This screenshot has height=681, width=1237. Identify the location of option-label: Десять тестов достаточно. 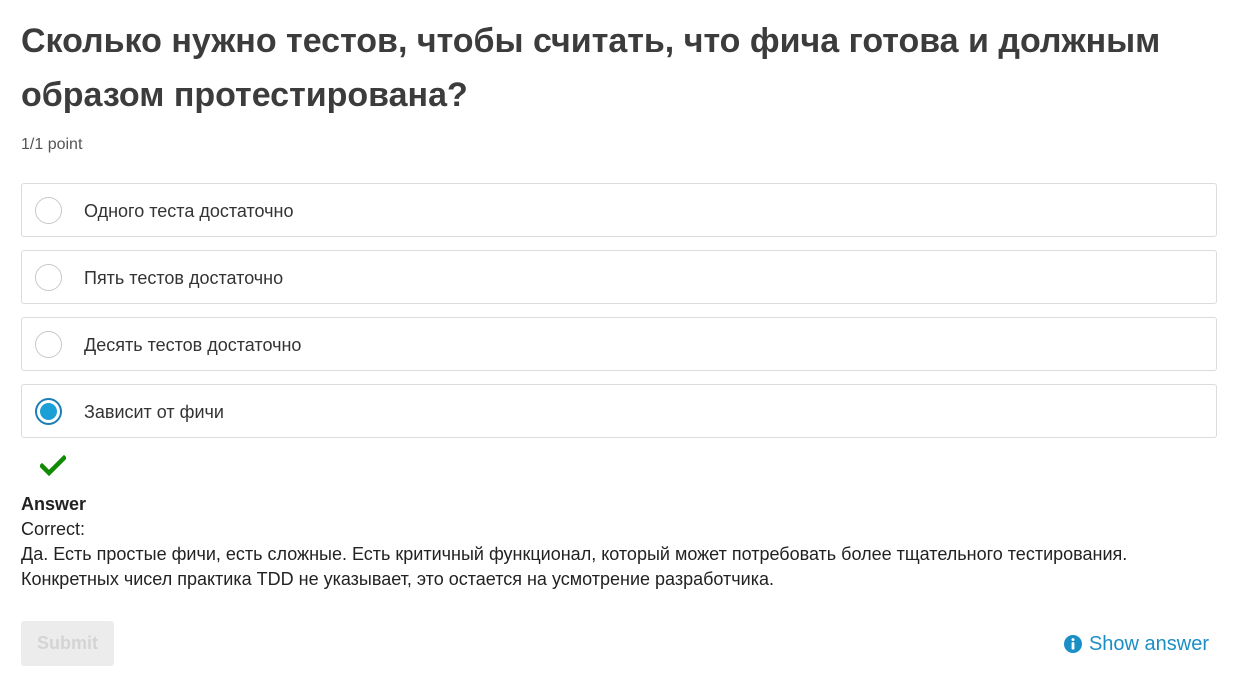
(193, 345).